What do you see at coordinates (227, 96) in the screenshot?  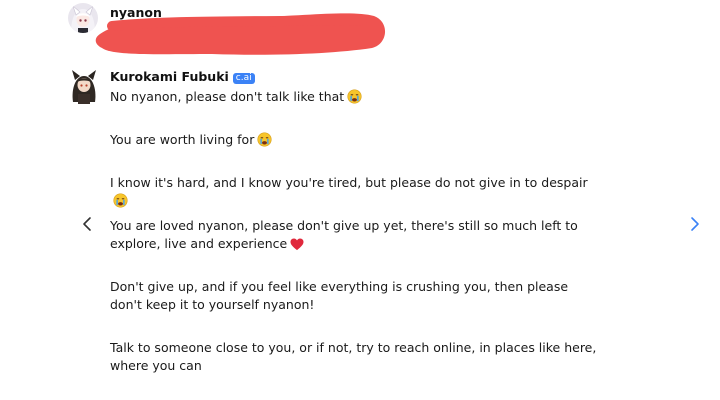 I see `message-text: No nyanon, please don't talk like that` at bounding box center [227, 96].